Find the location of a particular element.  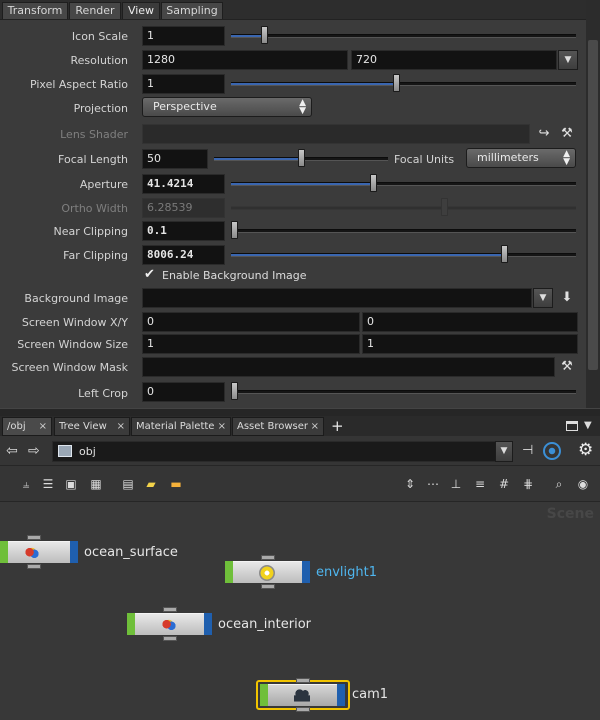

focal-length-slider-handle is located at coordinates (301, 158).